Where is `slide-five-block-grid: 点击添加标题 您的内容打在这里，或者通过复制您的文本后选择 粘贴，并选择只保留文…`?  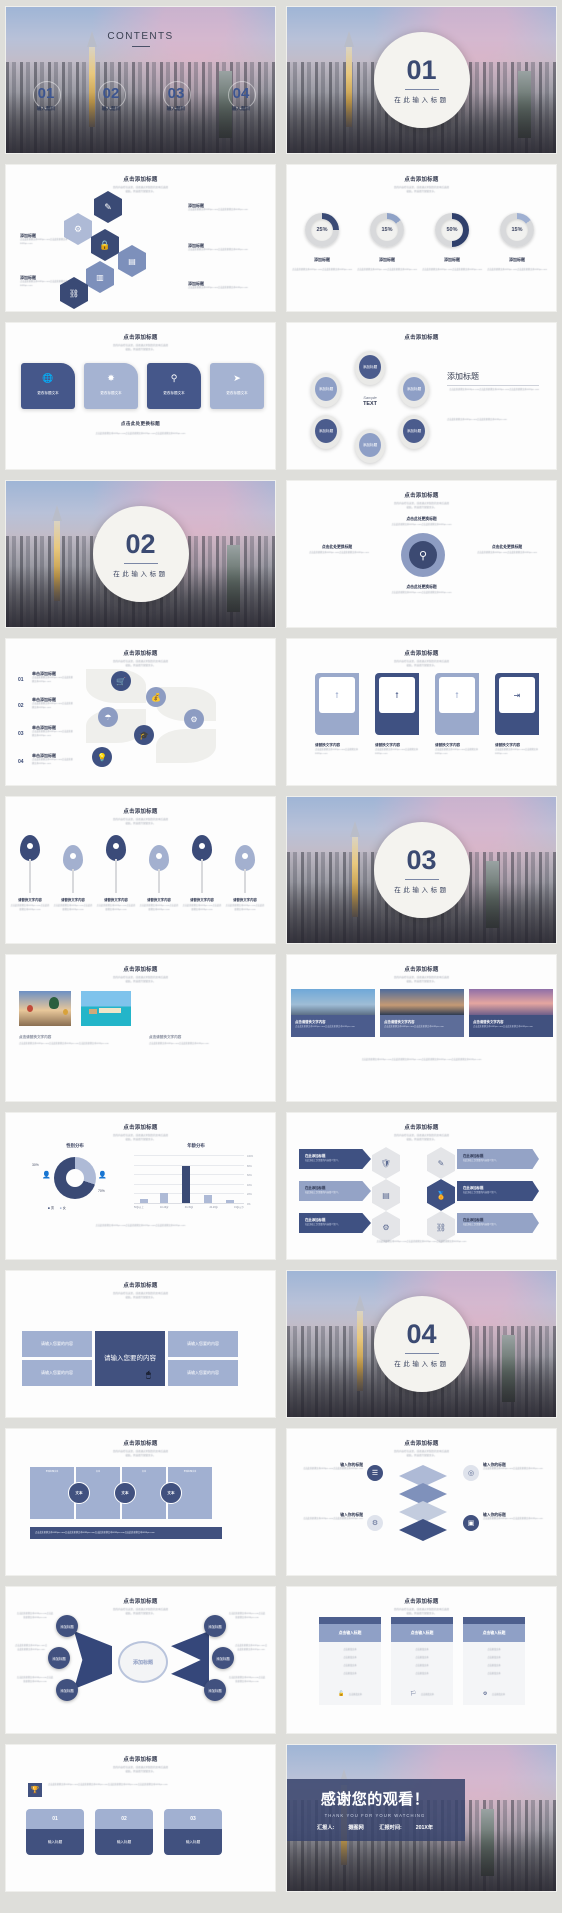 slide-five-block-grid: 点击添加标题 您的内容打在这里，或者通过复制您的文本后选择 粘贴，并选择只保留文… is located at coordinates (140, 1344).